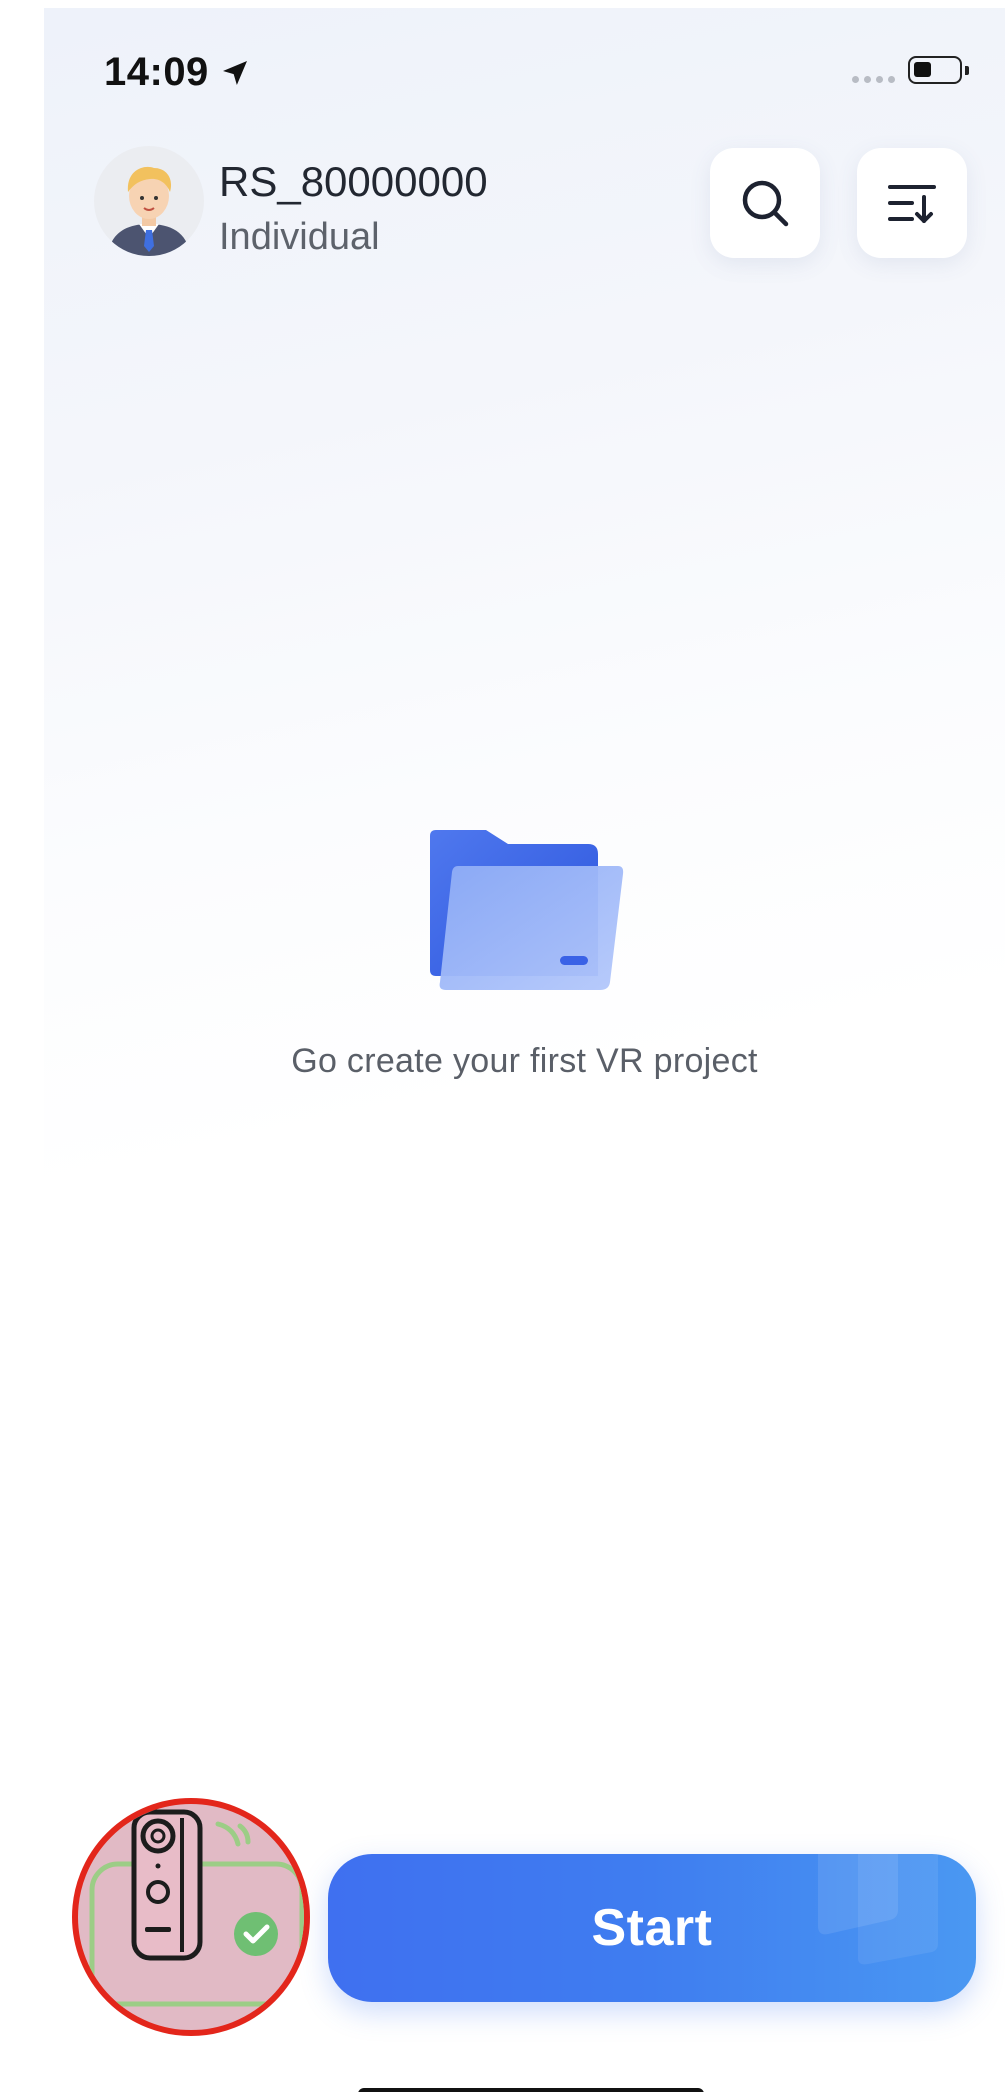  Describe the element at coordinates (353, 181) in the screenshot. I see `username: RS_80000000` at that location.